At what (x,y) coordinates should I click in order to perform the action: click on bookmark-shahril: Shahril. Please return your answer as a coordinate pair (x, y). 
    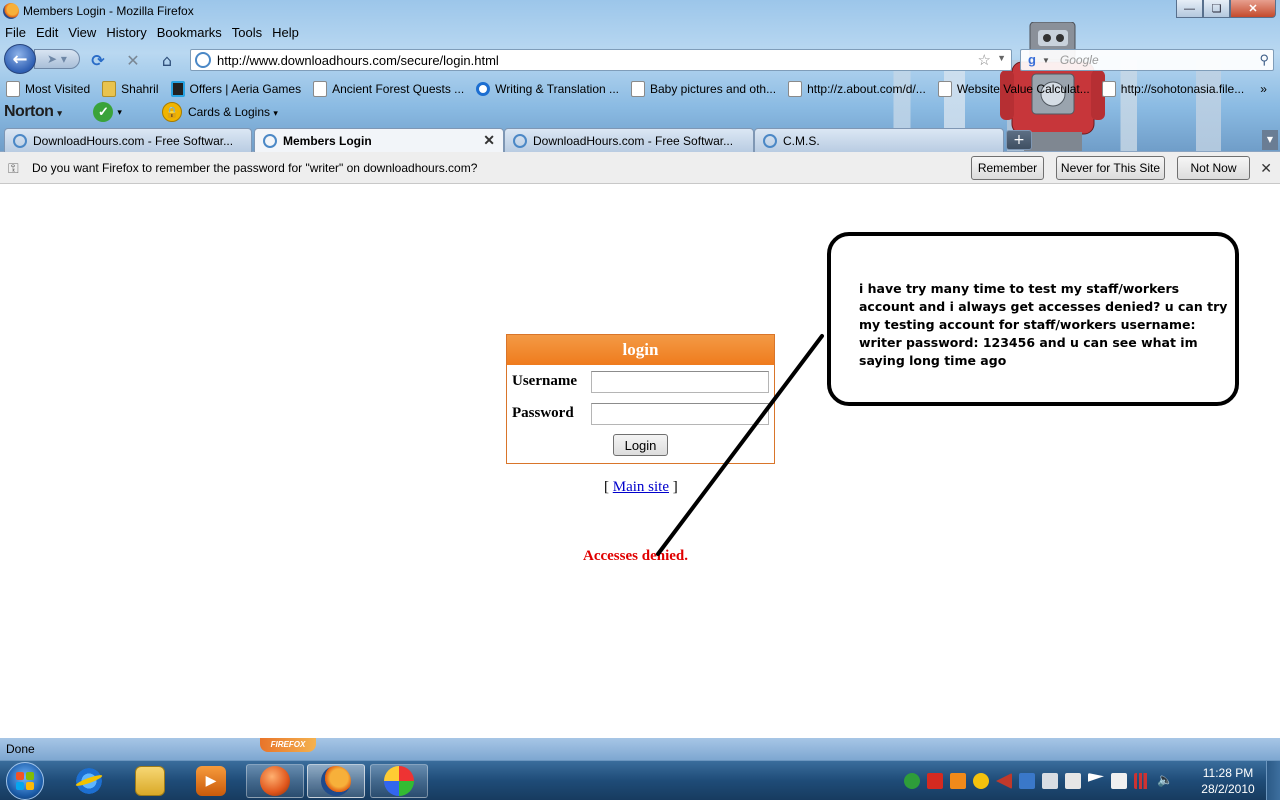
    Looking at the image, I should click on (130, 89).